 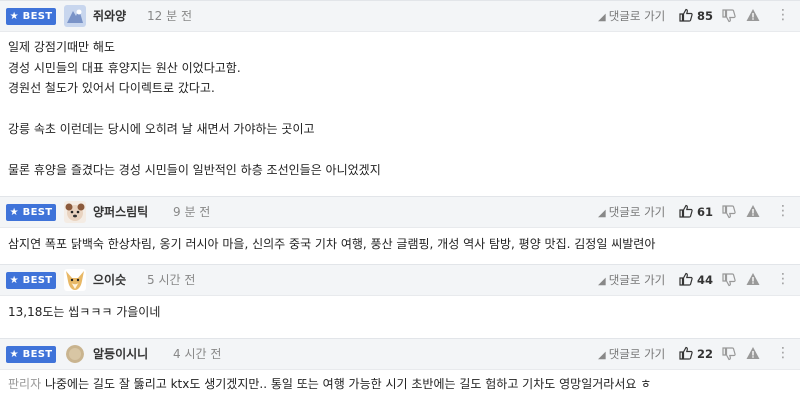 I want to click on upvote-count: 22, so click(x=705, y=354).